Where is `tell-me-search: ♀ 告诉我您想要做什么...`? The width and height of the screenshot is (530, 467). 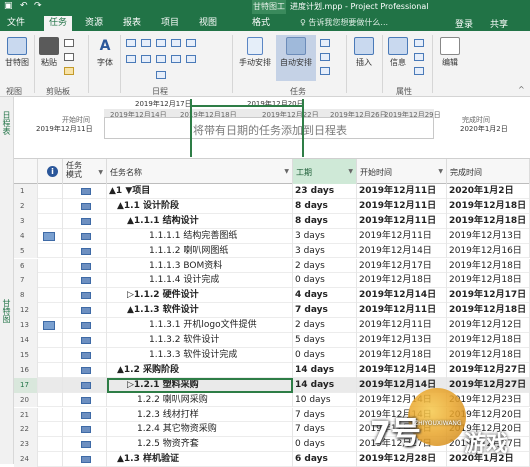
tell-me-search: ♀ 告诉我您想要做什么... is located at coordinates (355, 23).